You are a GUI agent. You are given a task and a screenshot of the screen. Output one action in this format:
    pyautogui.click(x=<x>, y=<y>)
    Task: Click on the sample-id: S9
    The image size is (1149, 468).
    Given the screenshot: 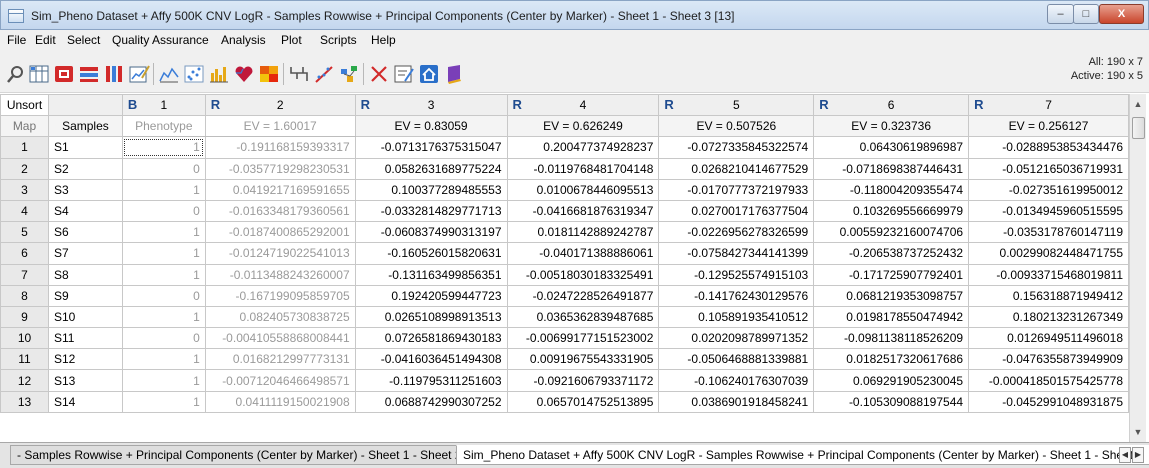 What is the action you would take?
    pyautogui.click(x=85, y=295)
    